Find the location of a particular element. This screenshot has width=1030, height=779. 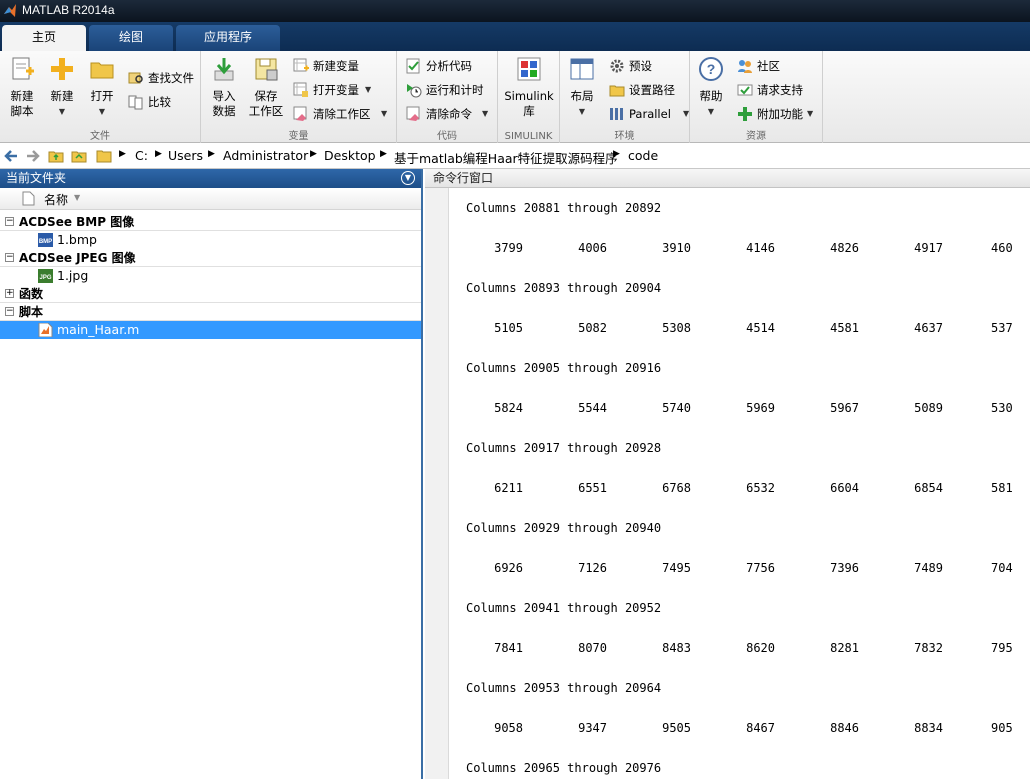

open-button: 打开 ▼ is located at coordinates (102, 87).